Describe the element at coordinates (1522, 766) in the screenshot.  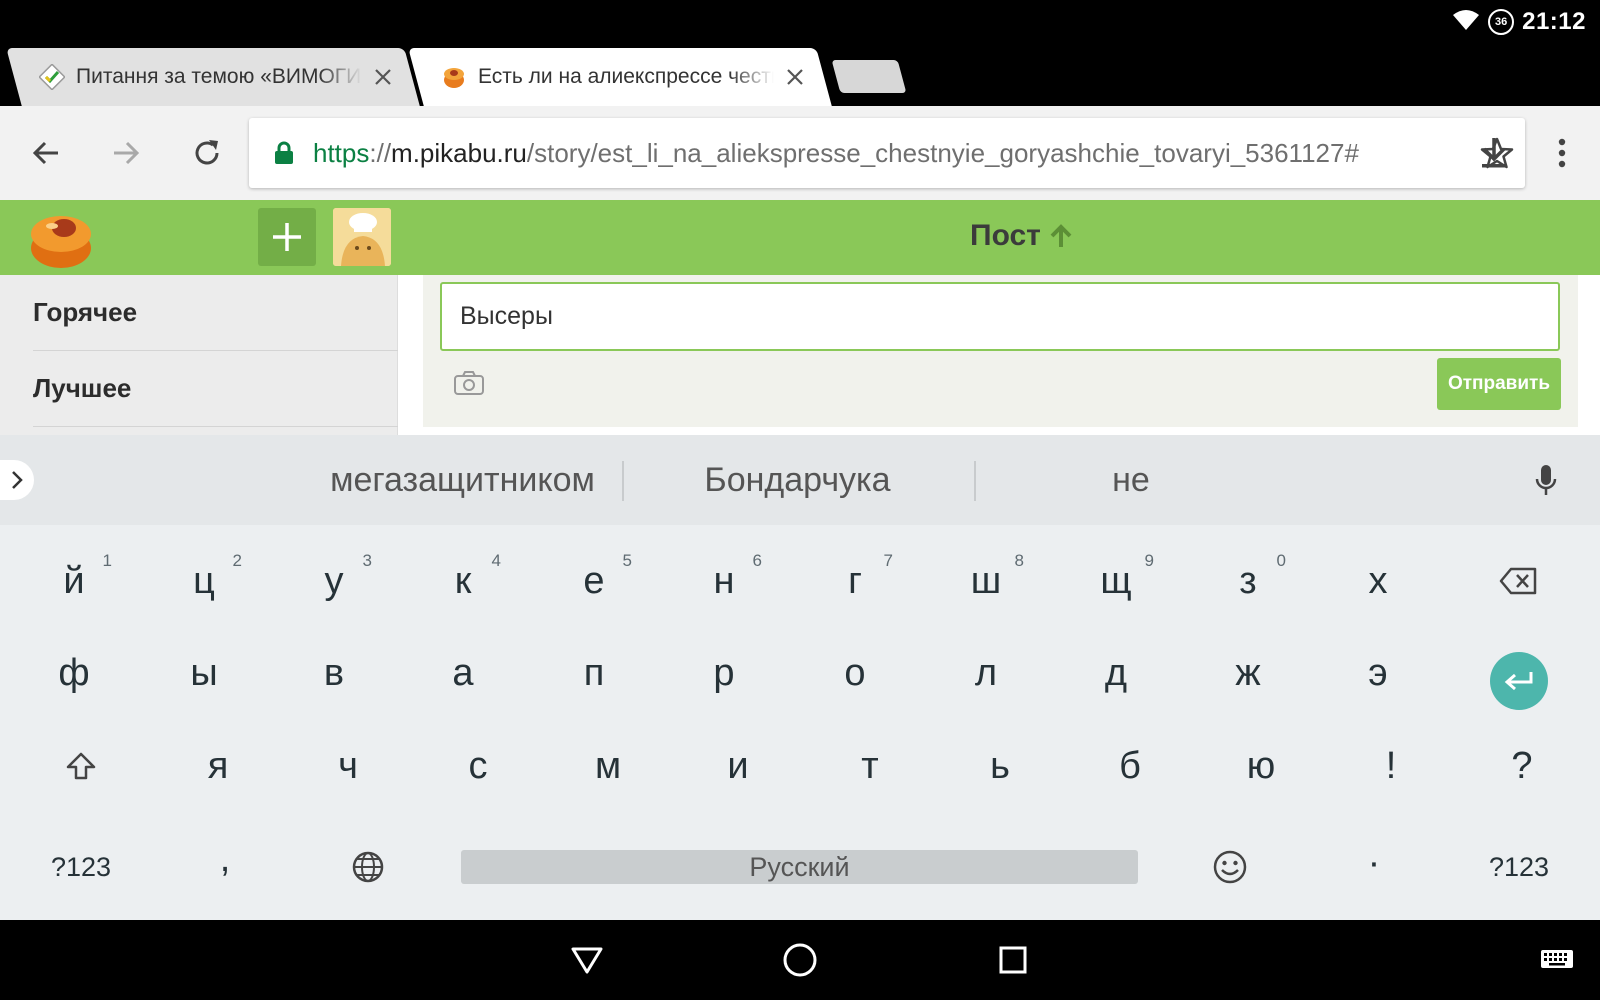
I see `key-row3-11: ?` at that location.